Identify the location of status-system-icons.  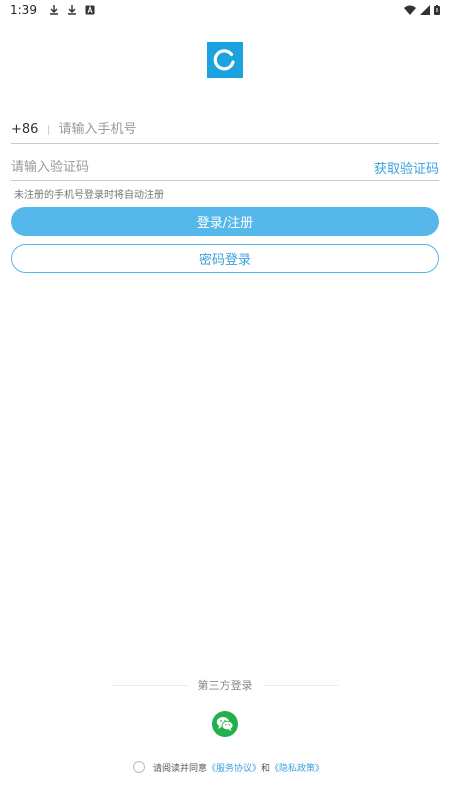
(422, 10).